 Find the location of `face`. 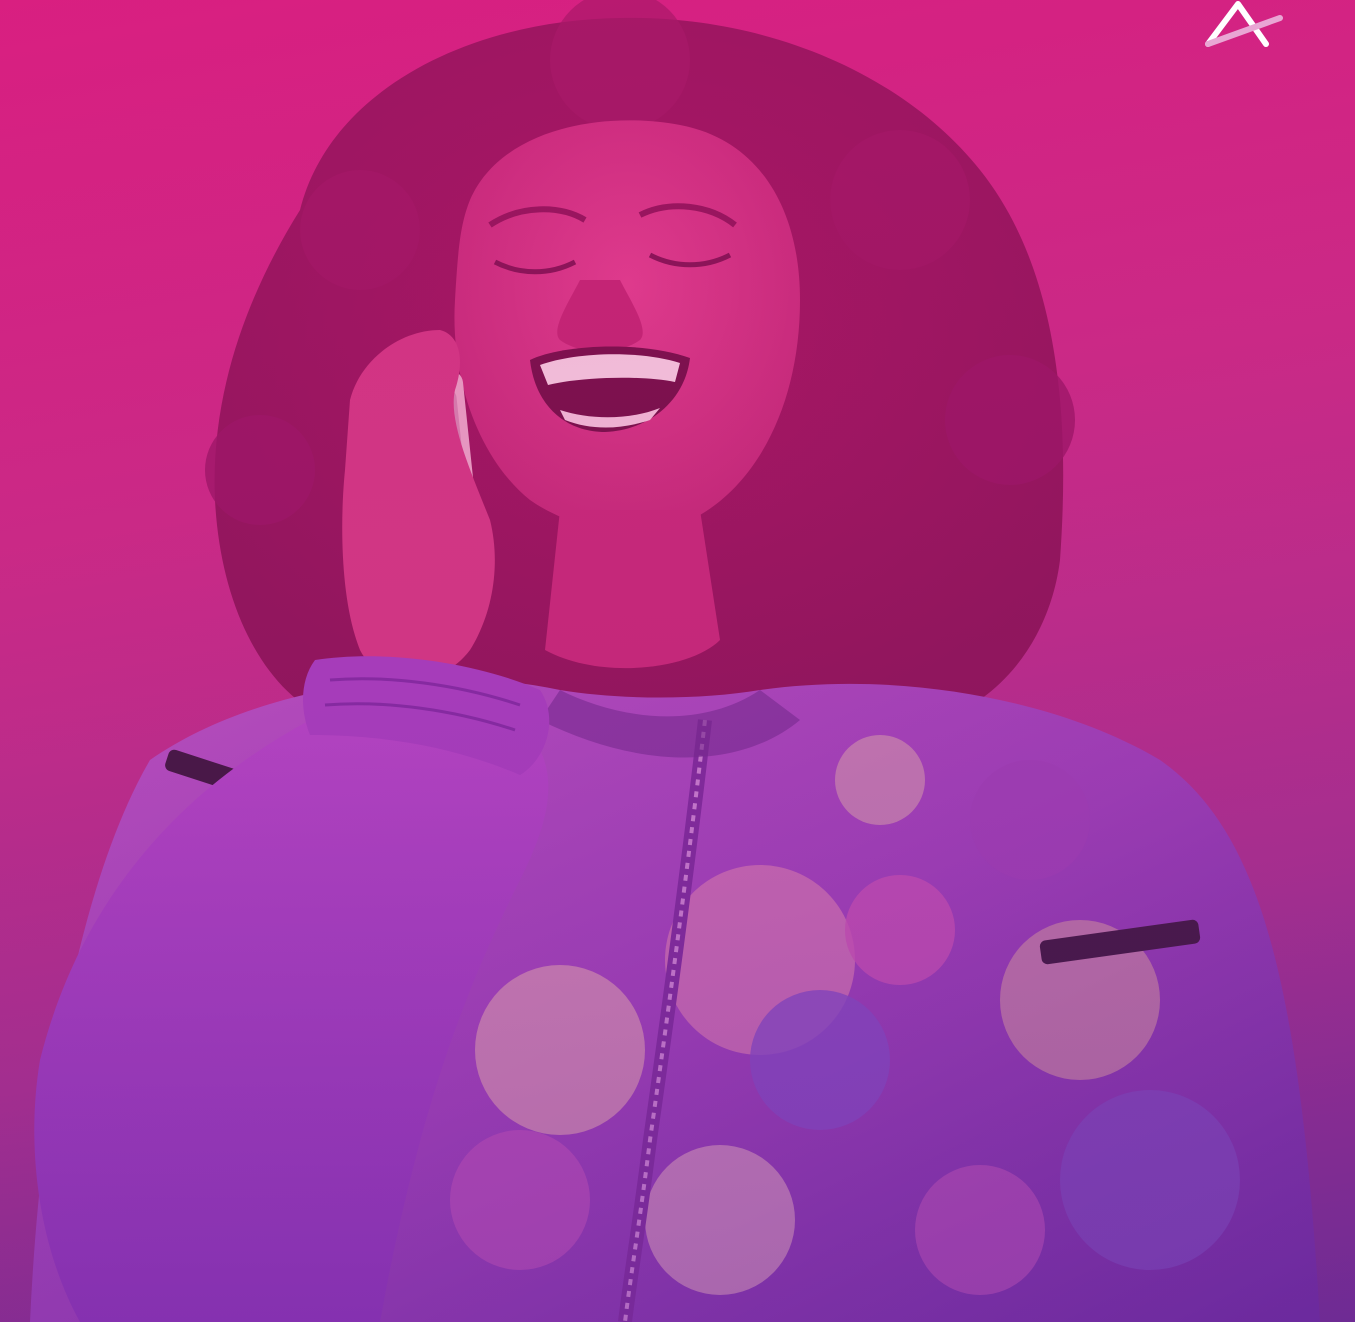

face is located at coordinates (627, 325).